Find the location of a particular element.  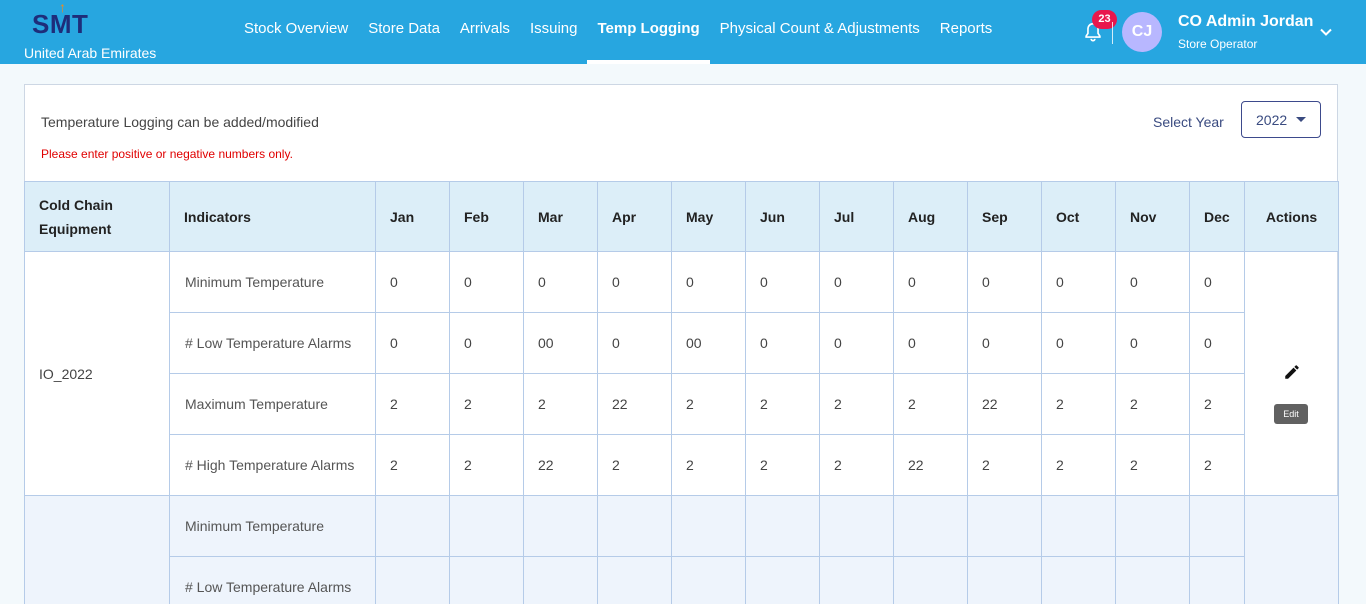

col-header-nov: Nov is located at coordinates (1152, 216).